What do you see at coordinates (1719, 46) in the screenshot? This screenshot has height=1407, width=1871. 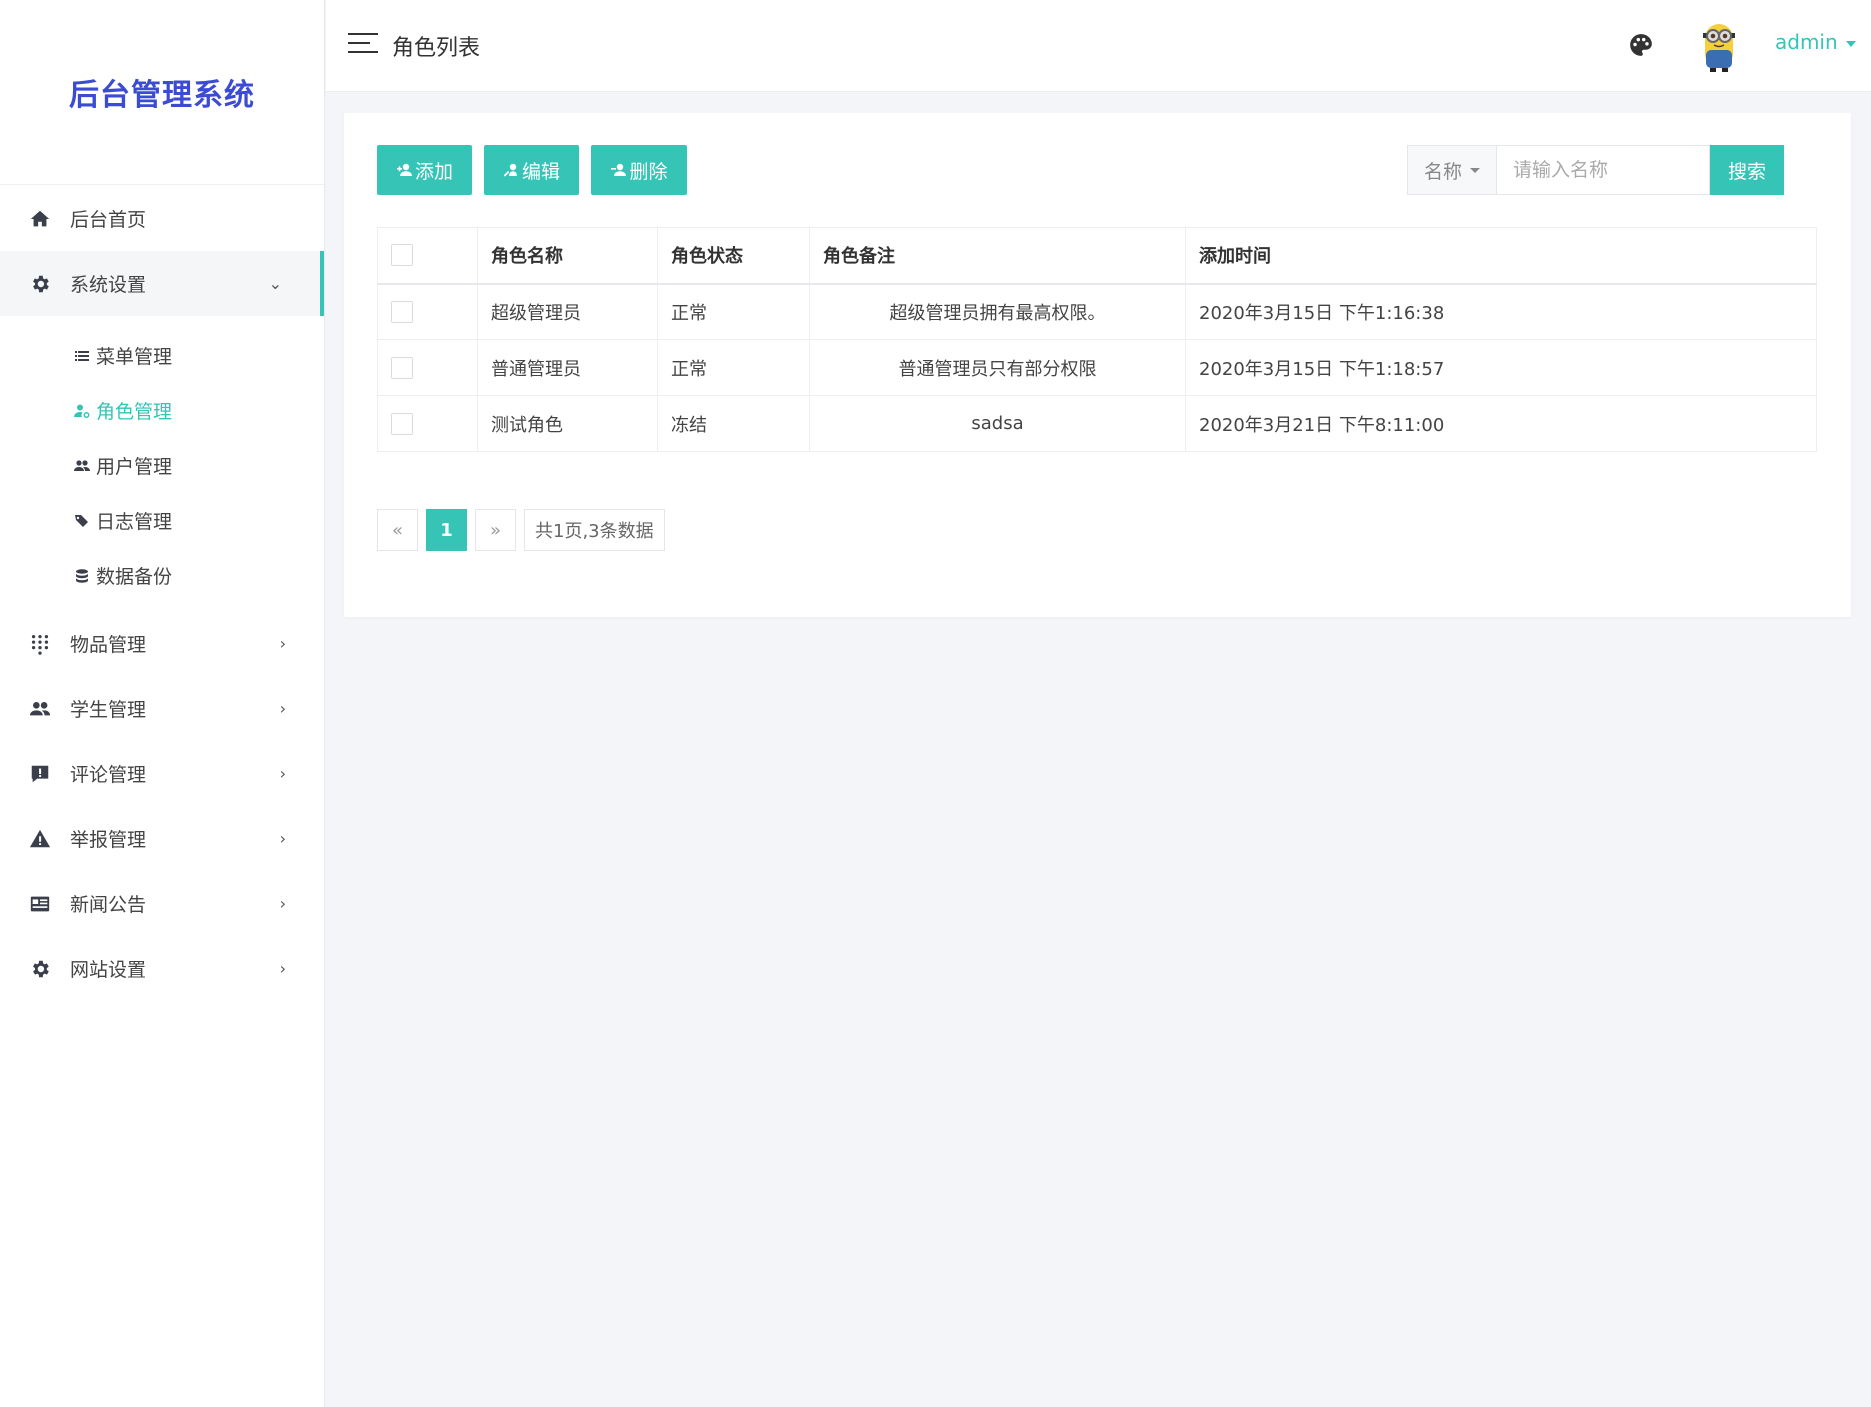 I see `avatar` at bounding box center [1719, 46].